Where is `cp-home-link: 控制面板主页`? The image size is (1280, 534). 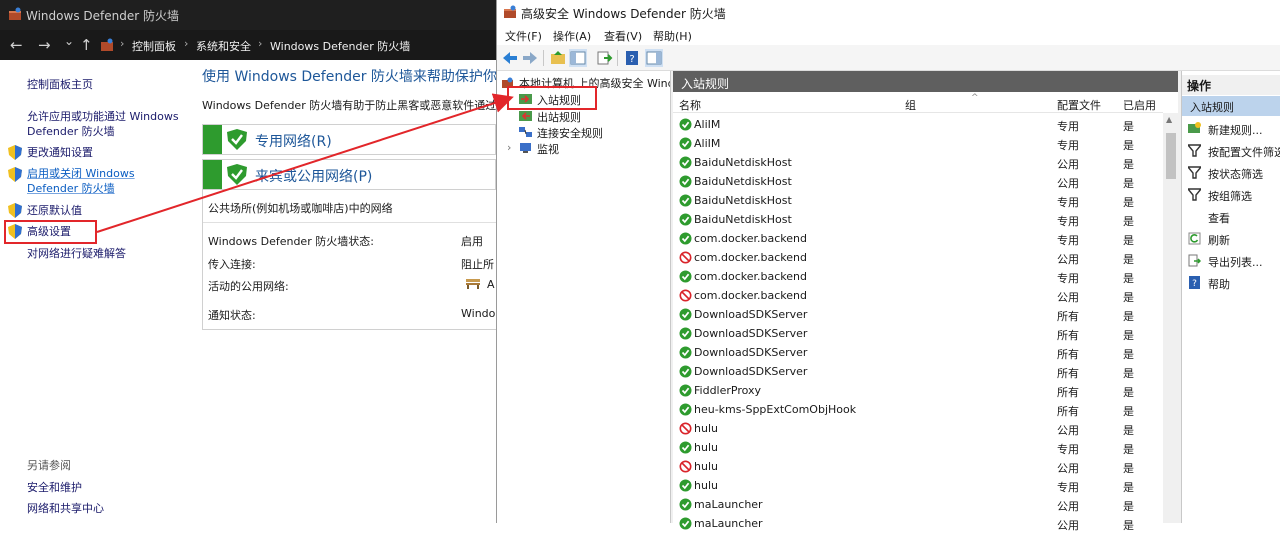
cp-home-link: 控制面板主页 is located at coordinates (60, 85).